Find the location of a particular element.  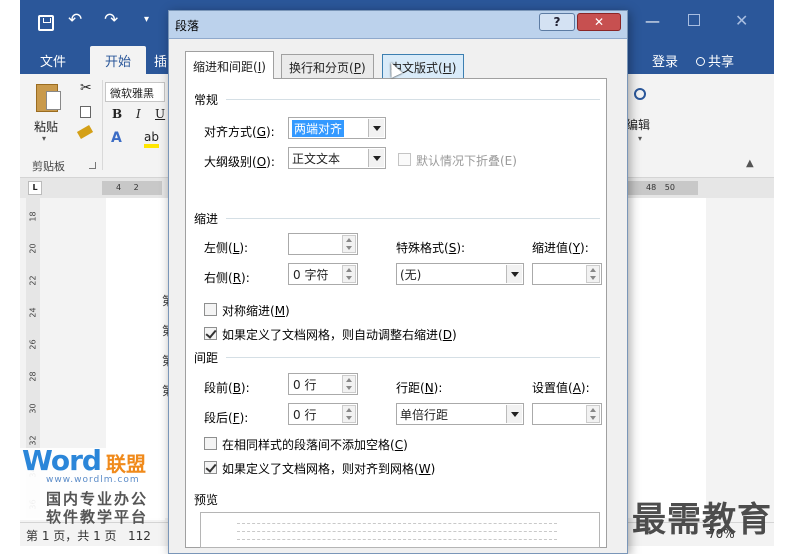

tab-selector: L is located at coordinates (35, 188).